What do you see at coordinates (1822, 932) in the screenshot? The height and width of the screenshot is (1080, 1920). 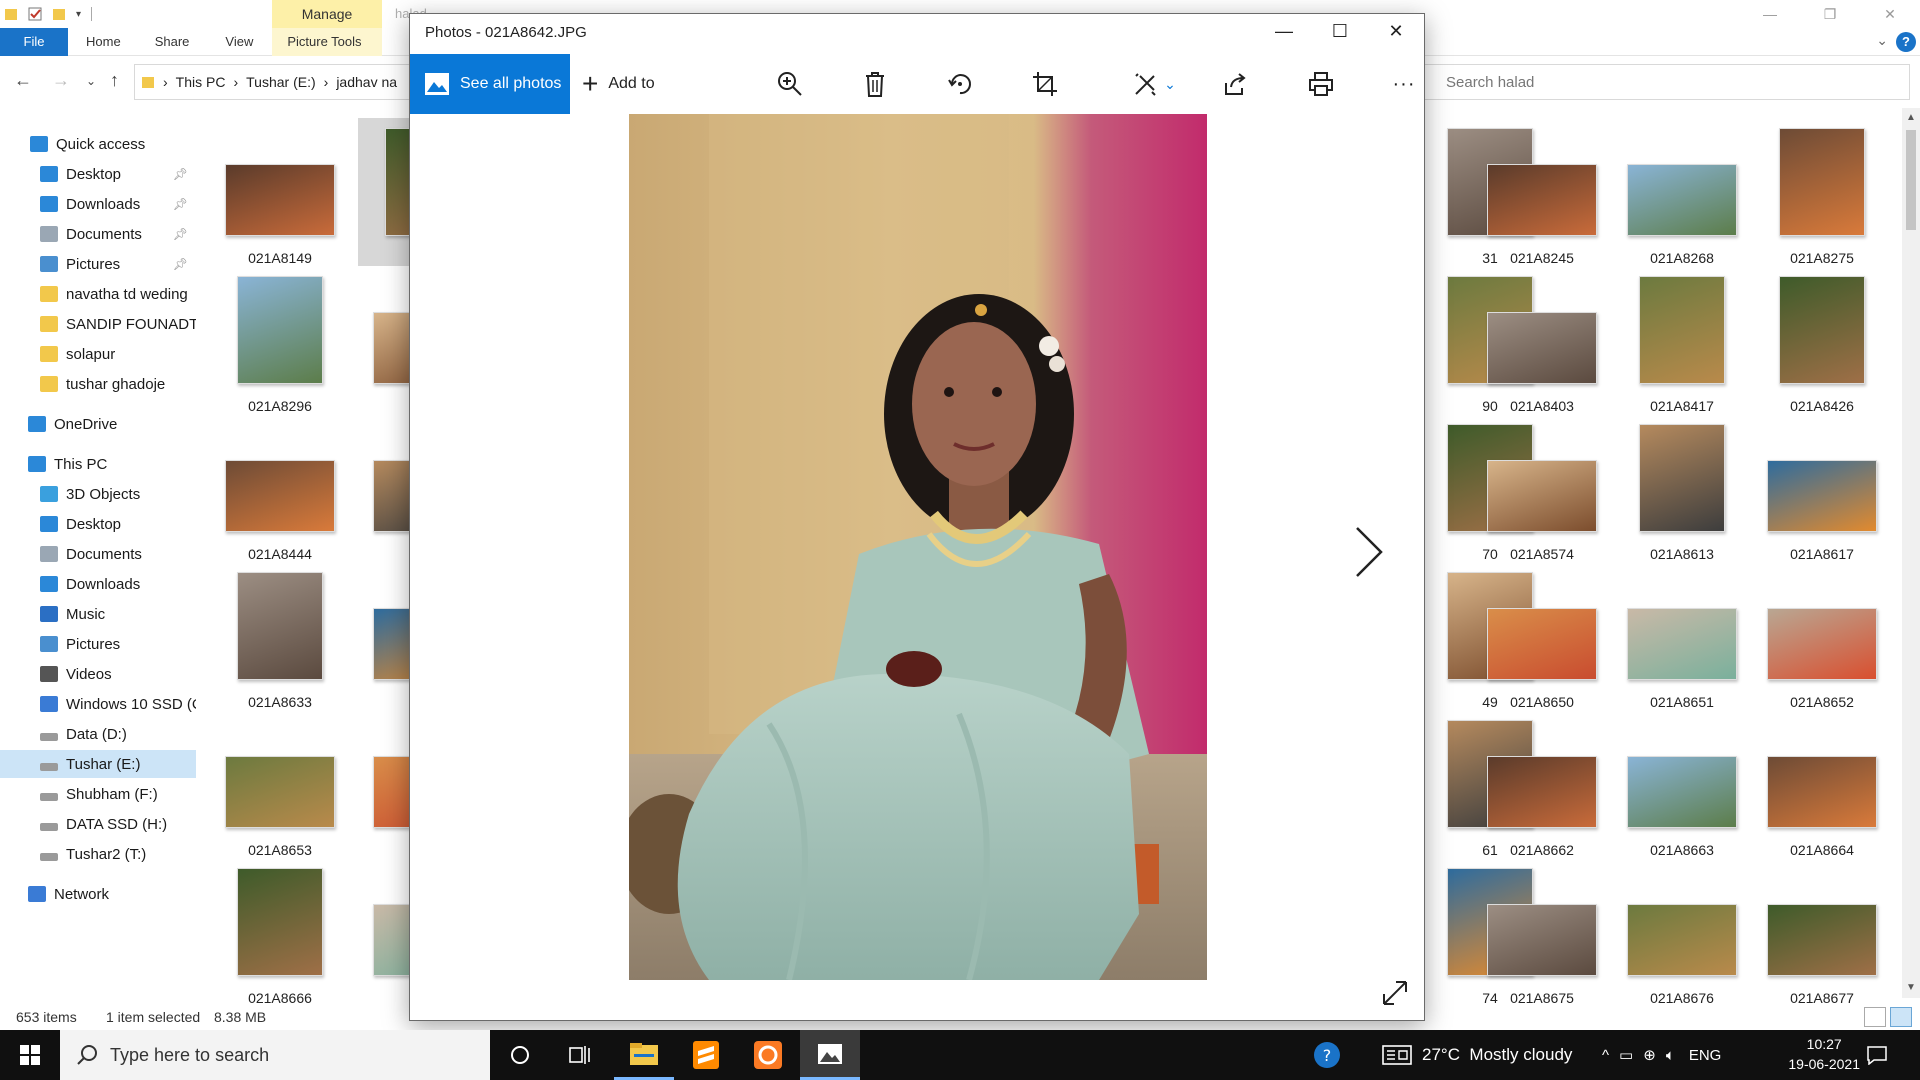 I see `file-tile: 021A8677` at bounding box center [1822, 932].